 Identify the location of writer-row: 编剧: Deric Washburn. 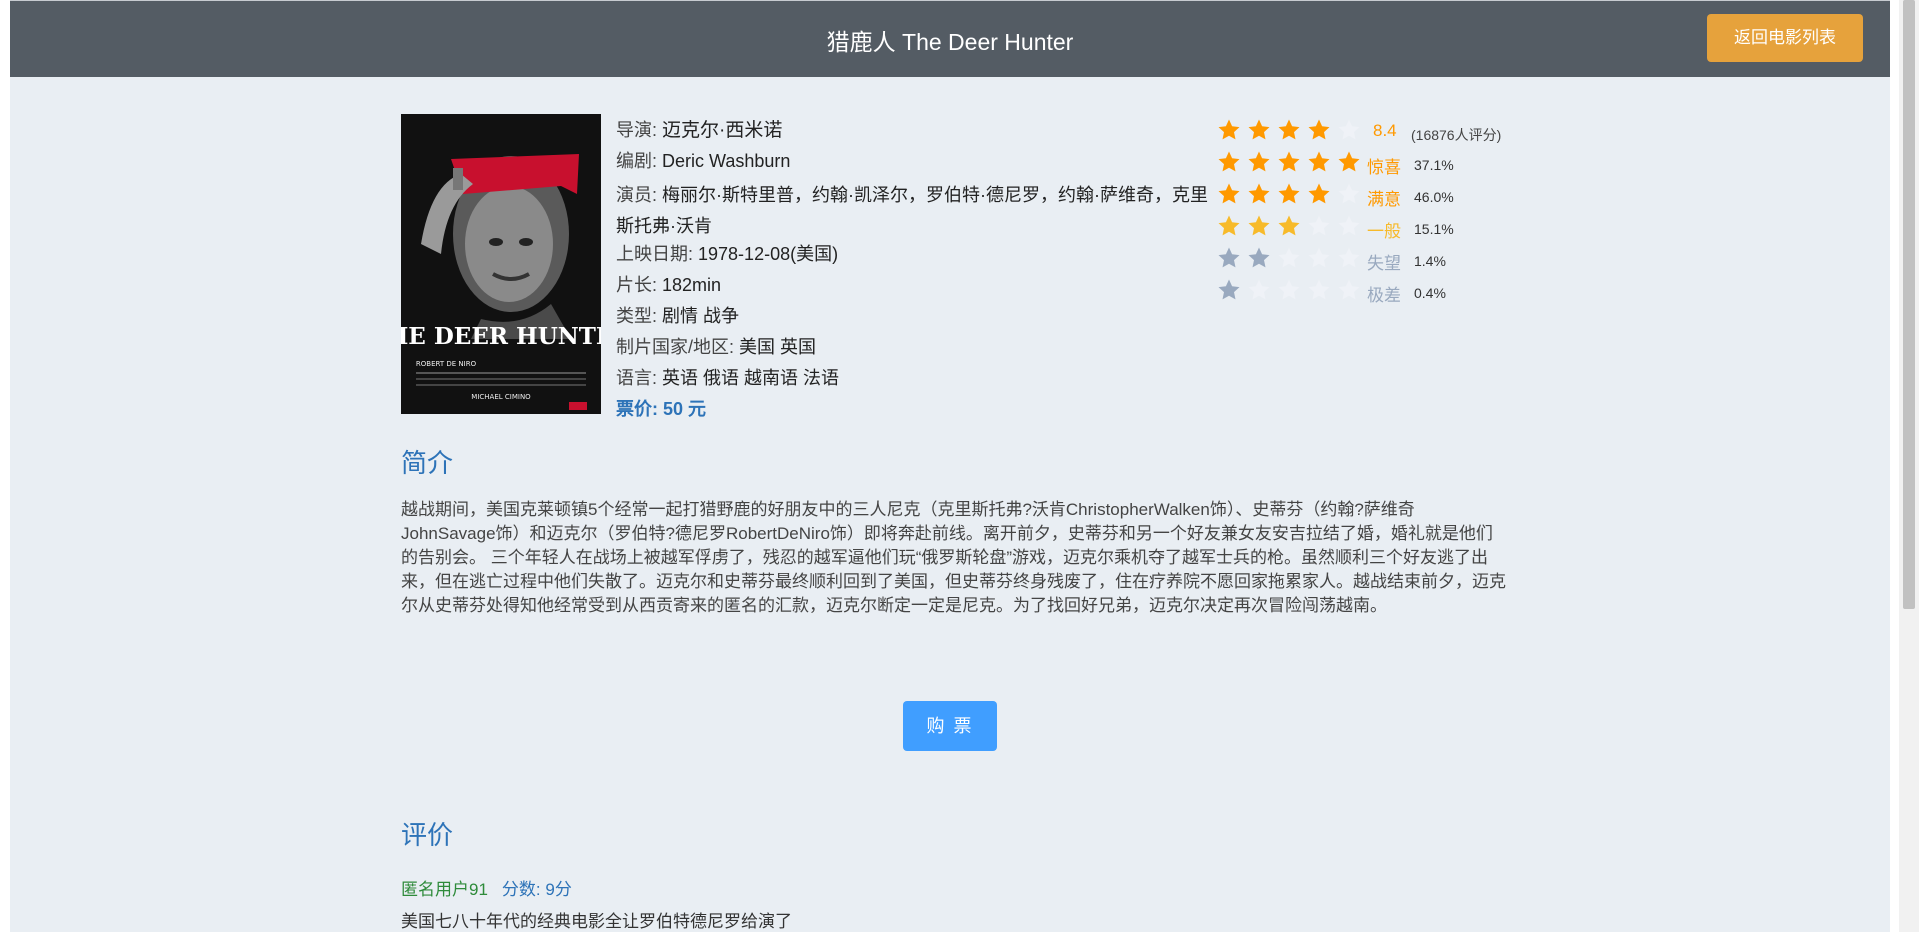
(916, 164).